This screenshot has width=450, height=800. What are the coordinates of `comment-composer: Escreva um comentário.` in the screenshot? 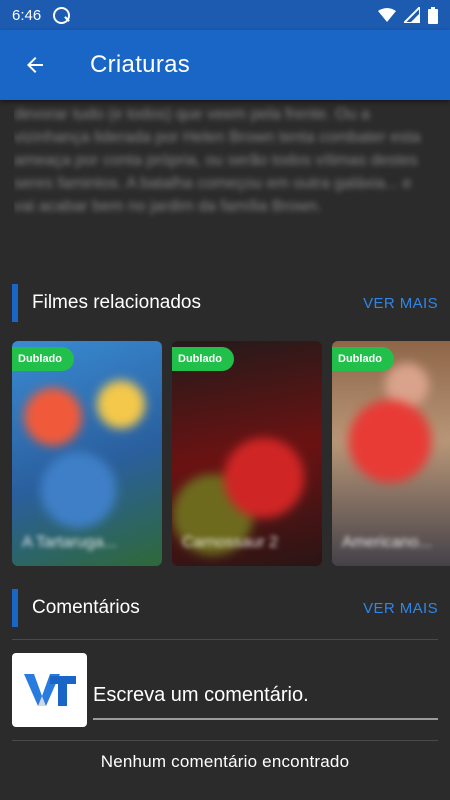 It's located at (225, 690).